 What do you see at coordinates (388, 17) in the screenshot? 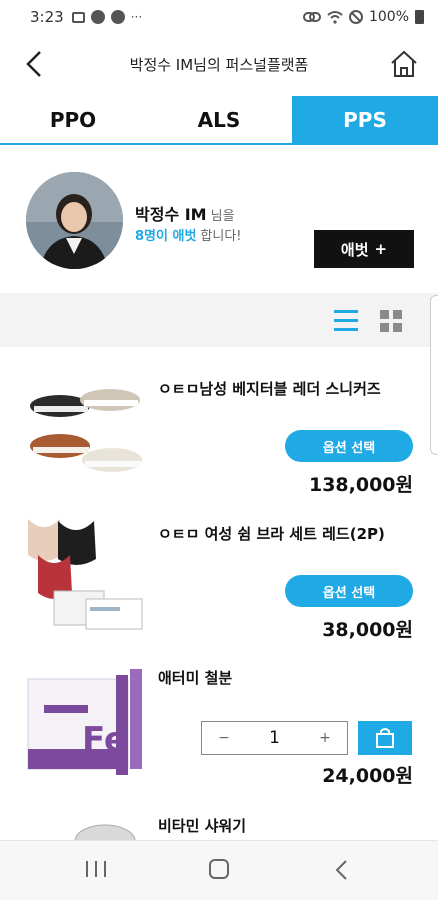
I see `battery-level: 100%` at bounding box center [388, 17].